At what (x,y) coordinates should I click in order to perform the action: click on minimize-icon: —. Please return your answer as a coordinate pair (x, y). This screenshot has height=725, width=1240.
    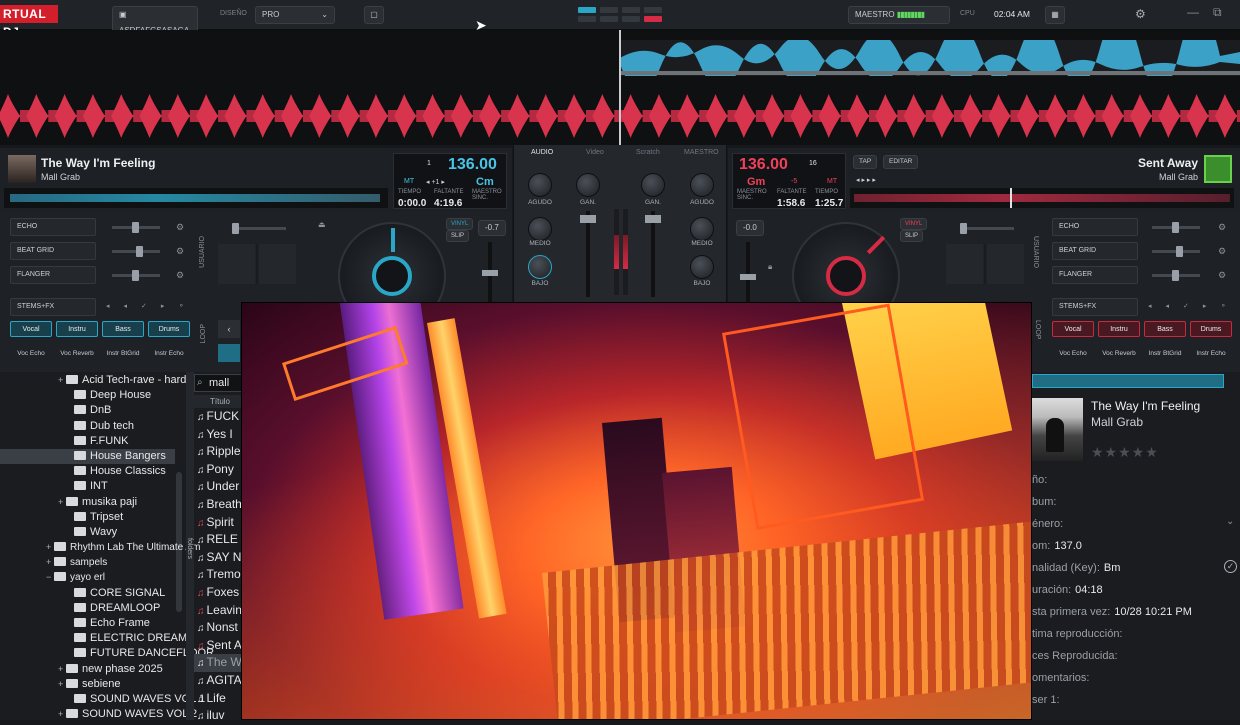
    Looking at the image, I should click on (1193, 12).